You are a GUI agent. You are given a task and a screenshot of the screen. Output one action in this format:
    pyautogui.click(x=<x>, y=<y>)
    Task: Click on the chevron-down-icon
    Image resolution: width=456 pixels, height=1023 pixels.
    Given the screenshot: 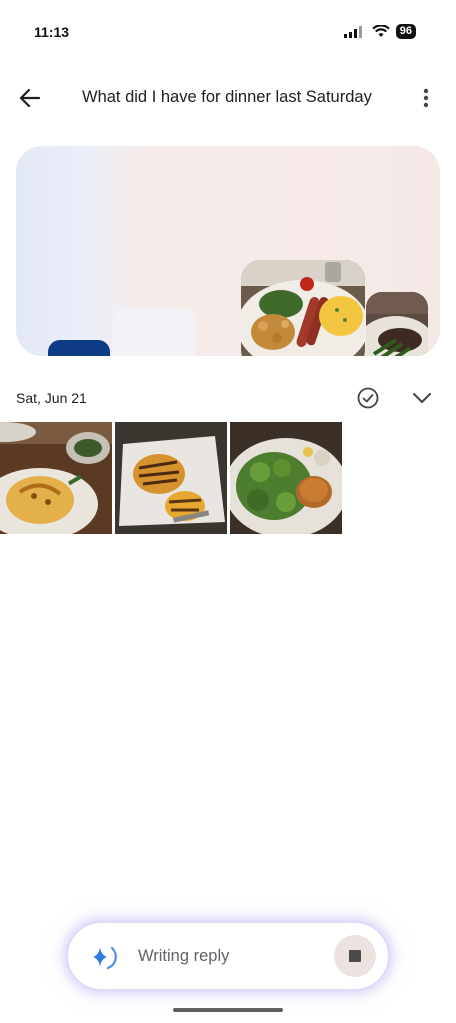 What is the action you would take?
    pyautogui.click(x=422, y=398)
    